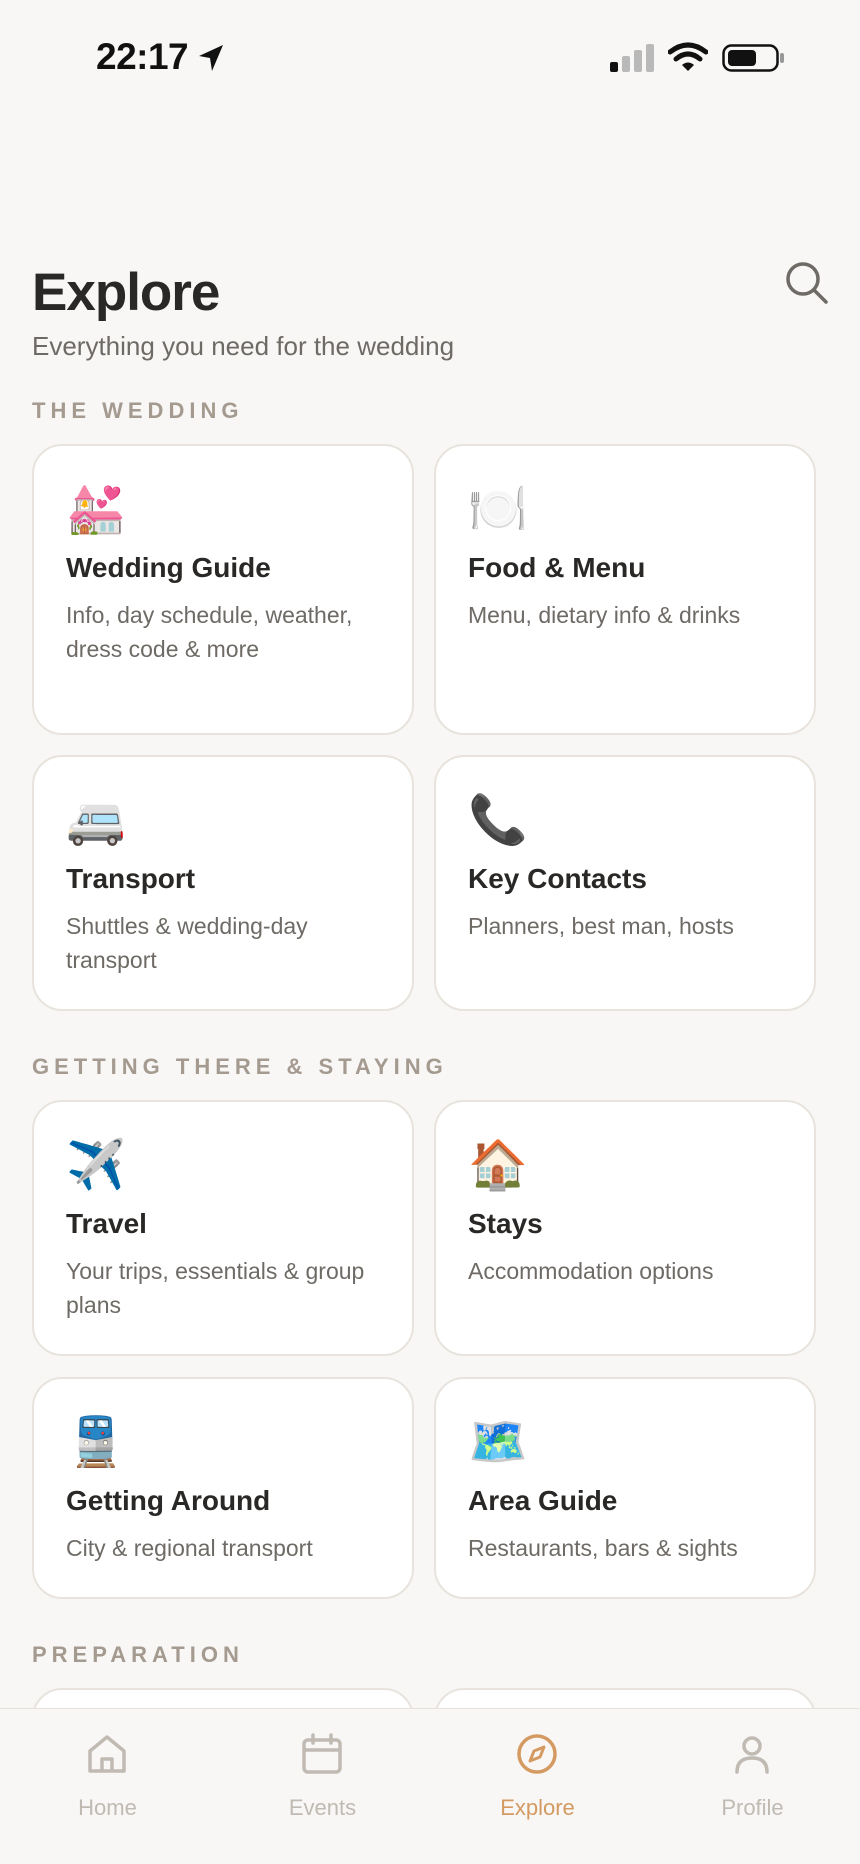  Describe the element at coordinates (498, 820) in the screenshot. I see `phone-icon: 📞` at that location.